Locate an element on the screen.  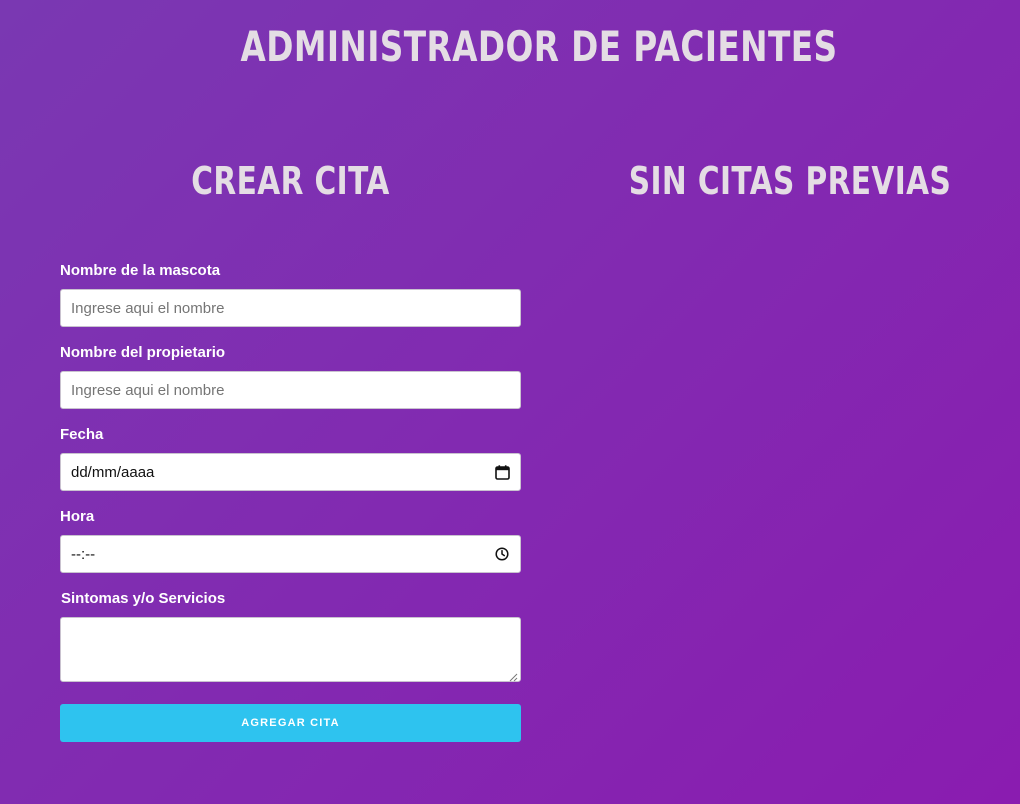
time-input: --:-- is located at coordinates (290, 554).